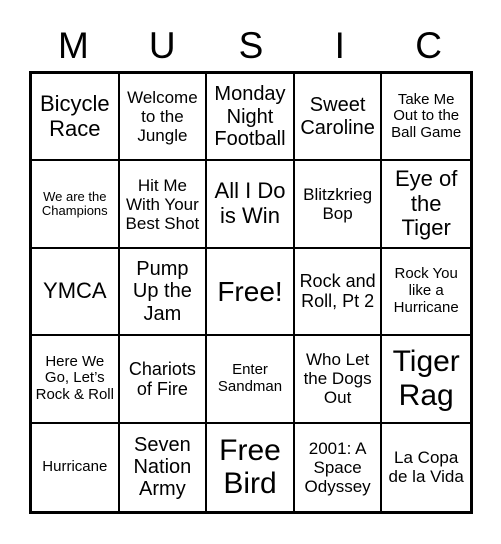  I want to click on header-letter-m: M, so click(73, 45).